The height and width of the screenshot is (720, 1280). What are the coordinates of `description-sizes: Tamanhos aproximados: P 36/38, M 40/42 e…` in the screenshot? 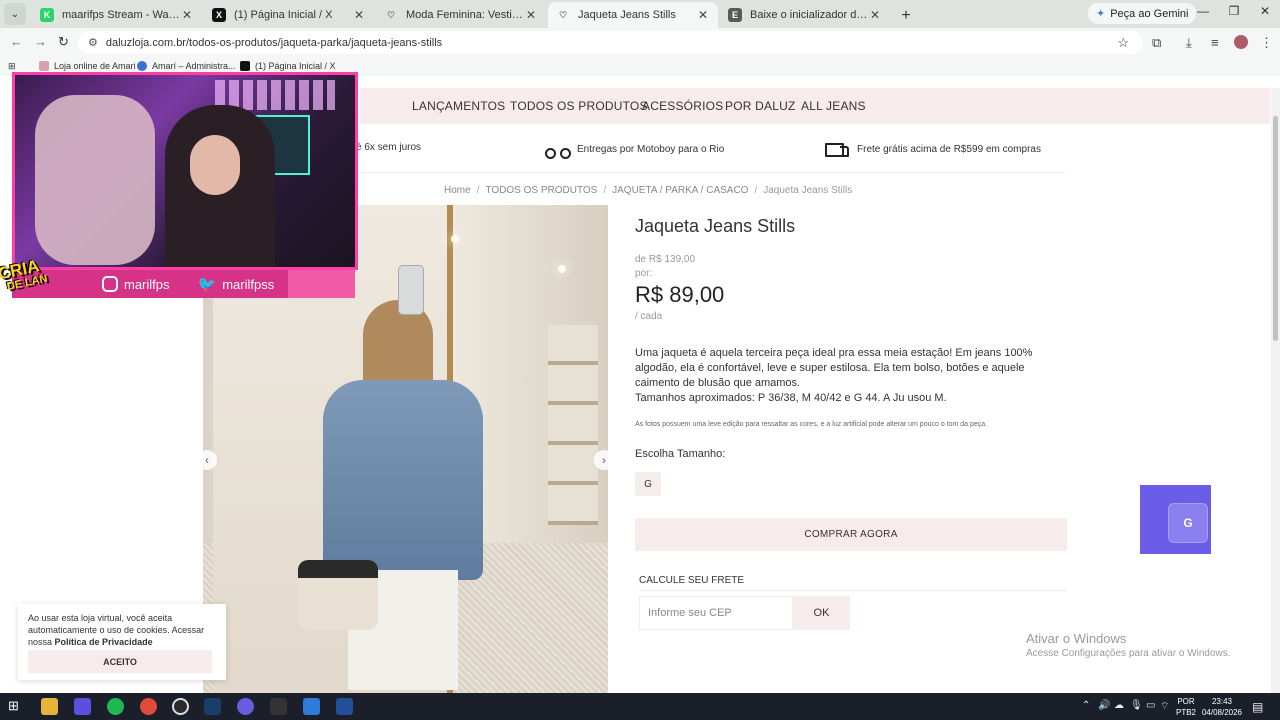 It's located at (791, 398).